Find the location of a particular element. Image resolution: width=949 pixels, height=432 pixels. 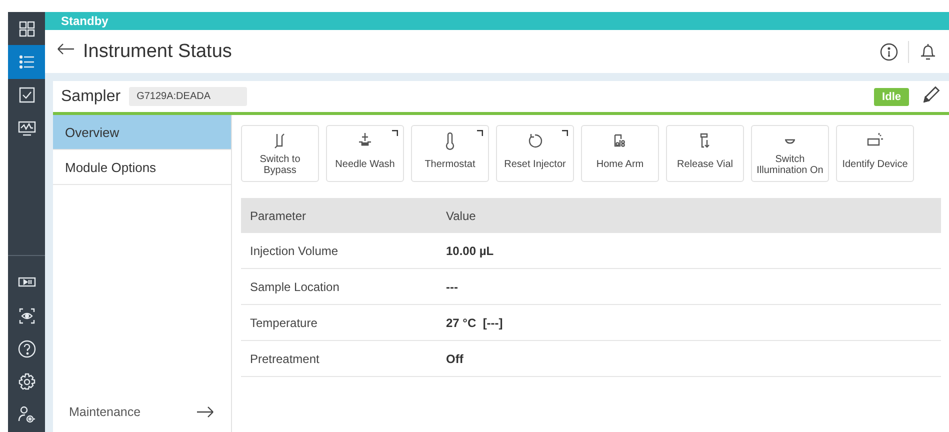

table-cell: Sample Location is located at coordinates (339, 286).